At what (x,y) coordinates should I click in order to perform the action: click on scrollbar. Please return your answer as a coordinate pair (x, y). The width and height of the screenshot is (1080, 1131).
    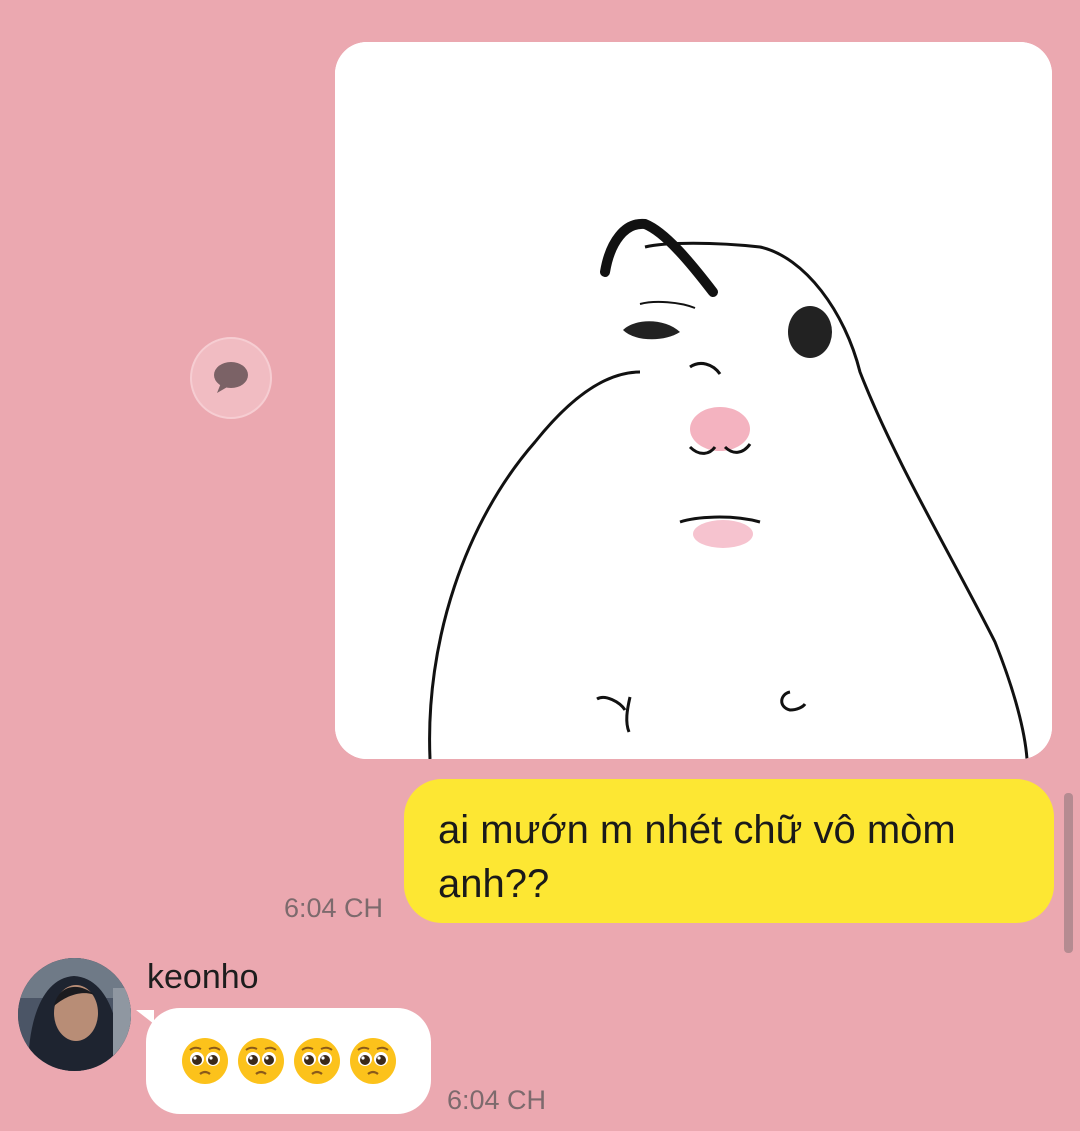
    Looking at the image, I should click on (1068, 873).